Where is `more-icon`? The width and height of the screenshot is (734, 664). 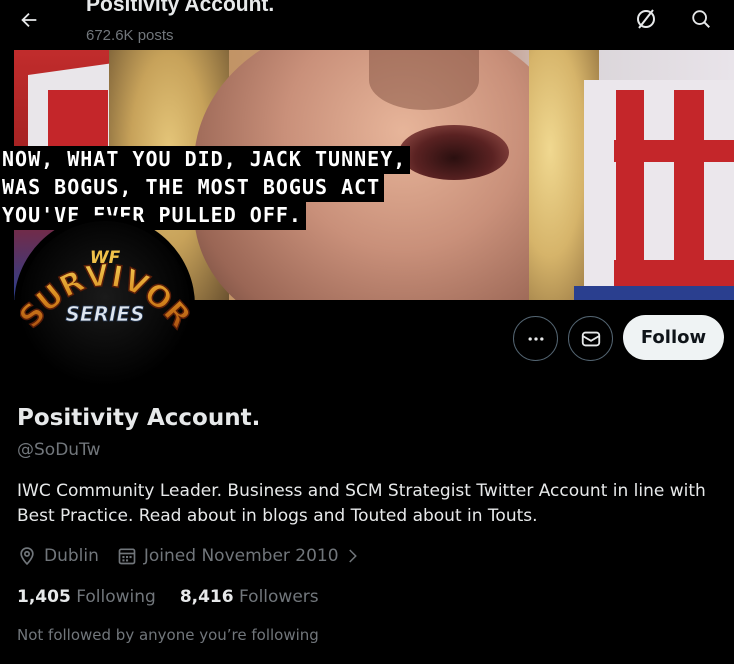
more-icon is located at coordinates (535, 338).